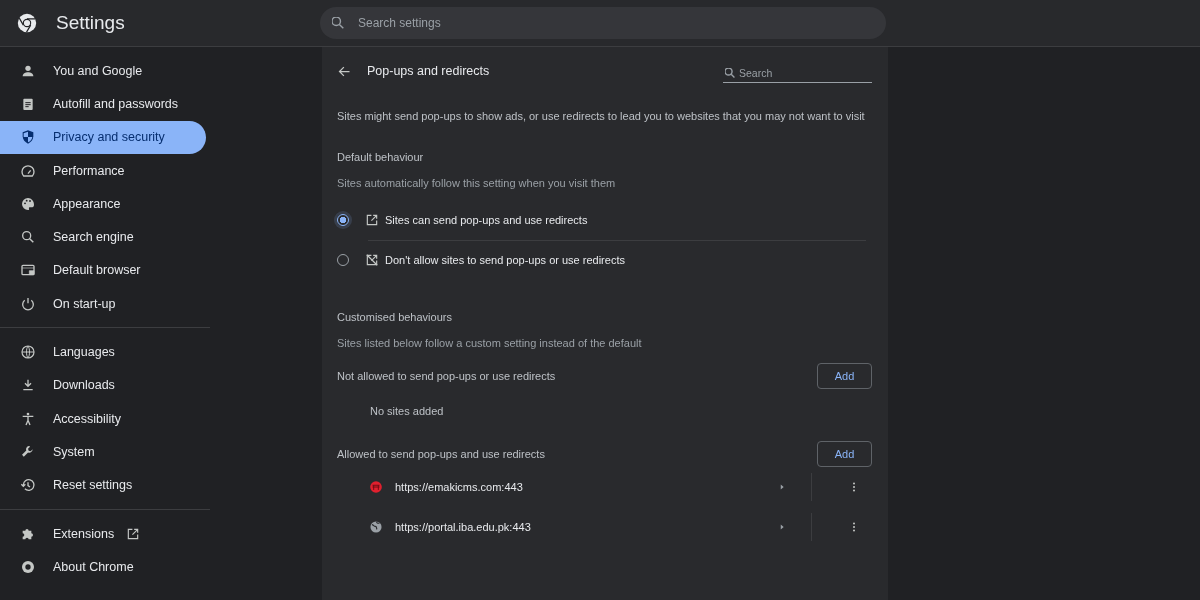 The image size is (1200, 600). What do you see at coordinates (103, 567) in the screenshot?
I see `sidebar-item: About Chrome` at bounding box center [103, 567].